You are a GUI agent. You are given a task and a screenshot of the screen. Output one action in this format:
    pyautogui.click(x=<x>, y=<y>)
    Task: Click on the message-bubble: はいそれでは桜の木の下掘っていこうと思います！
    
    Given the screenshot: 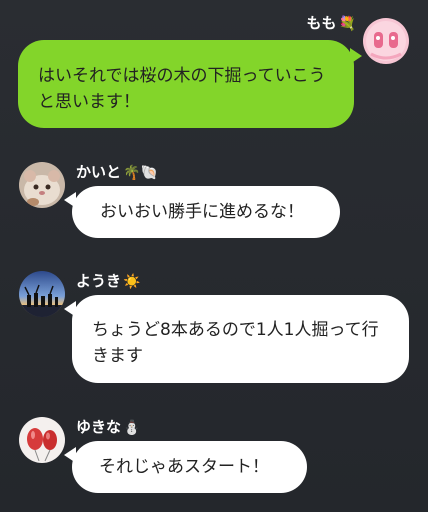 What is the action you would take?
    pyautogui.click(x=186, y=84)
    